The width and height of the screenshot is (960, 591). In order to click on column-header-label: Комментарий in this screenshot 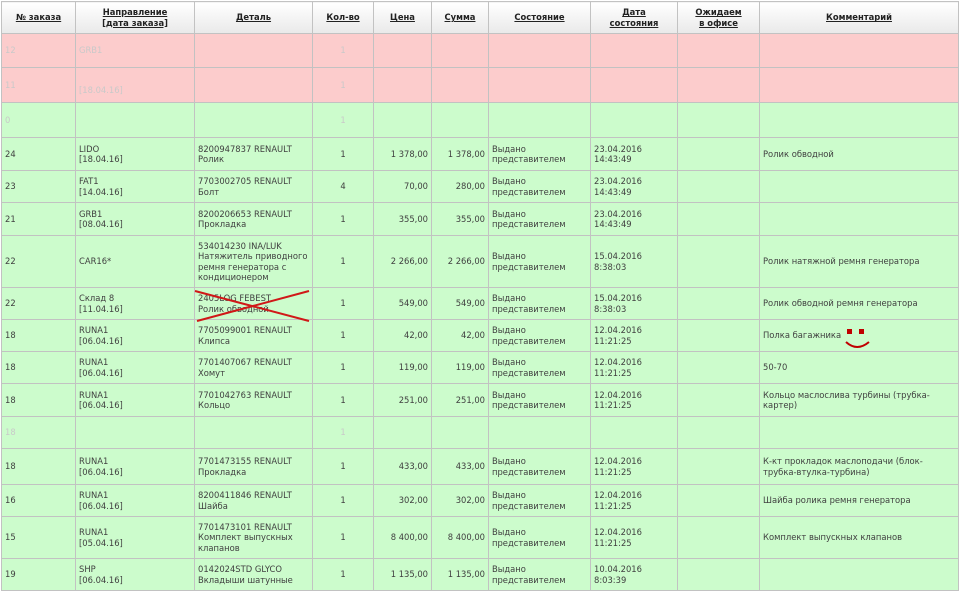, I will do `click(859, 17)`.